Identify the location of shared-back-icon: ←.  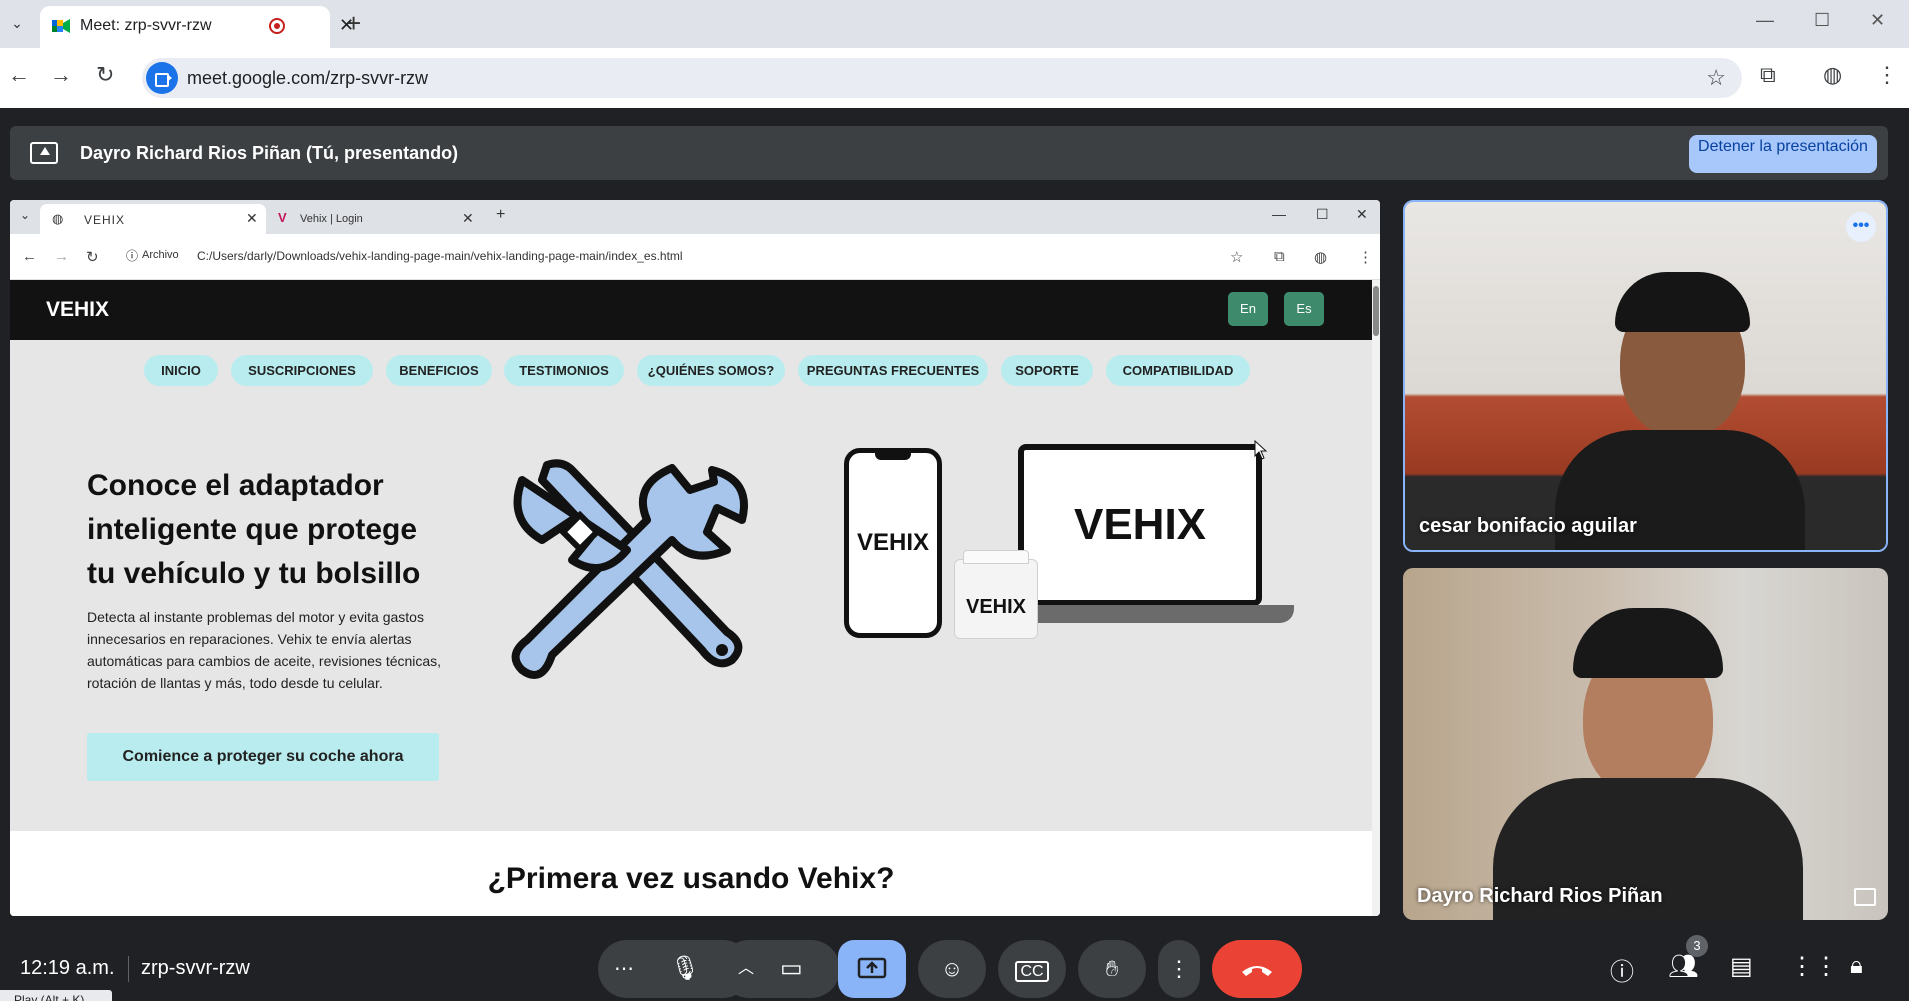
(29, 256).